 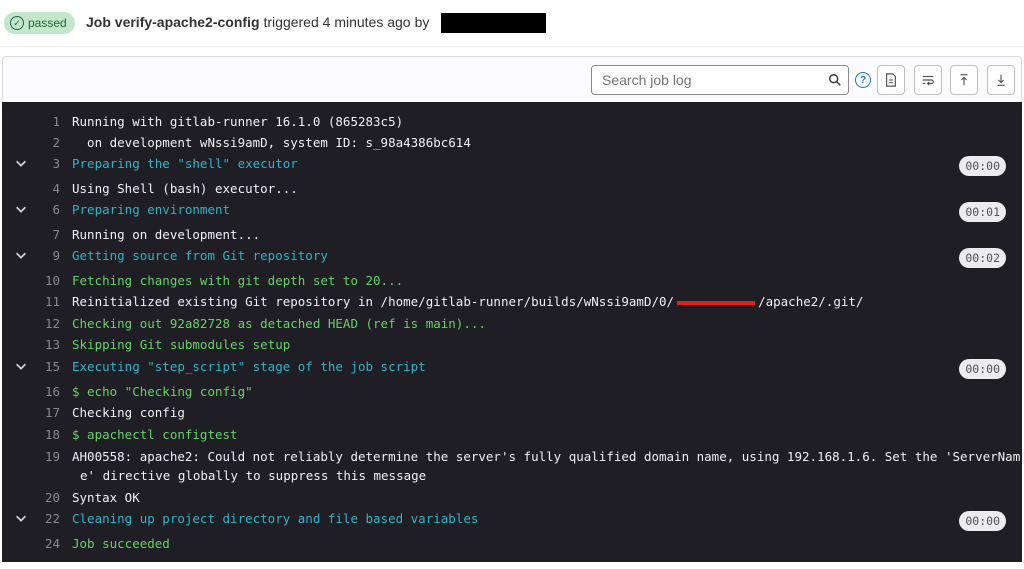 What do you see at coordinates (173, 22) in the screenshot?
I see `job-name: Job verify-apache2-config` at bounding box center [173, 22].